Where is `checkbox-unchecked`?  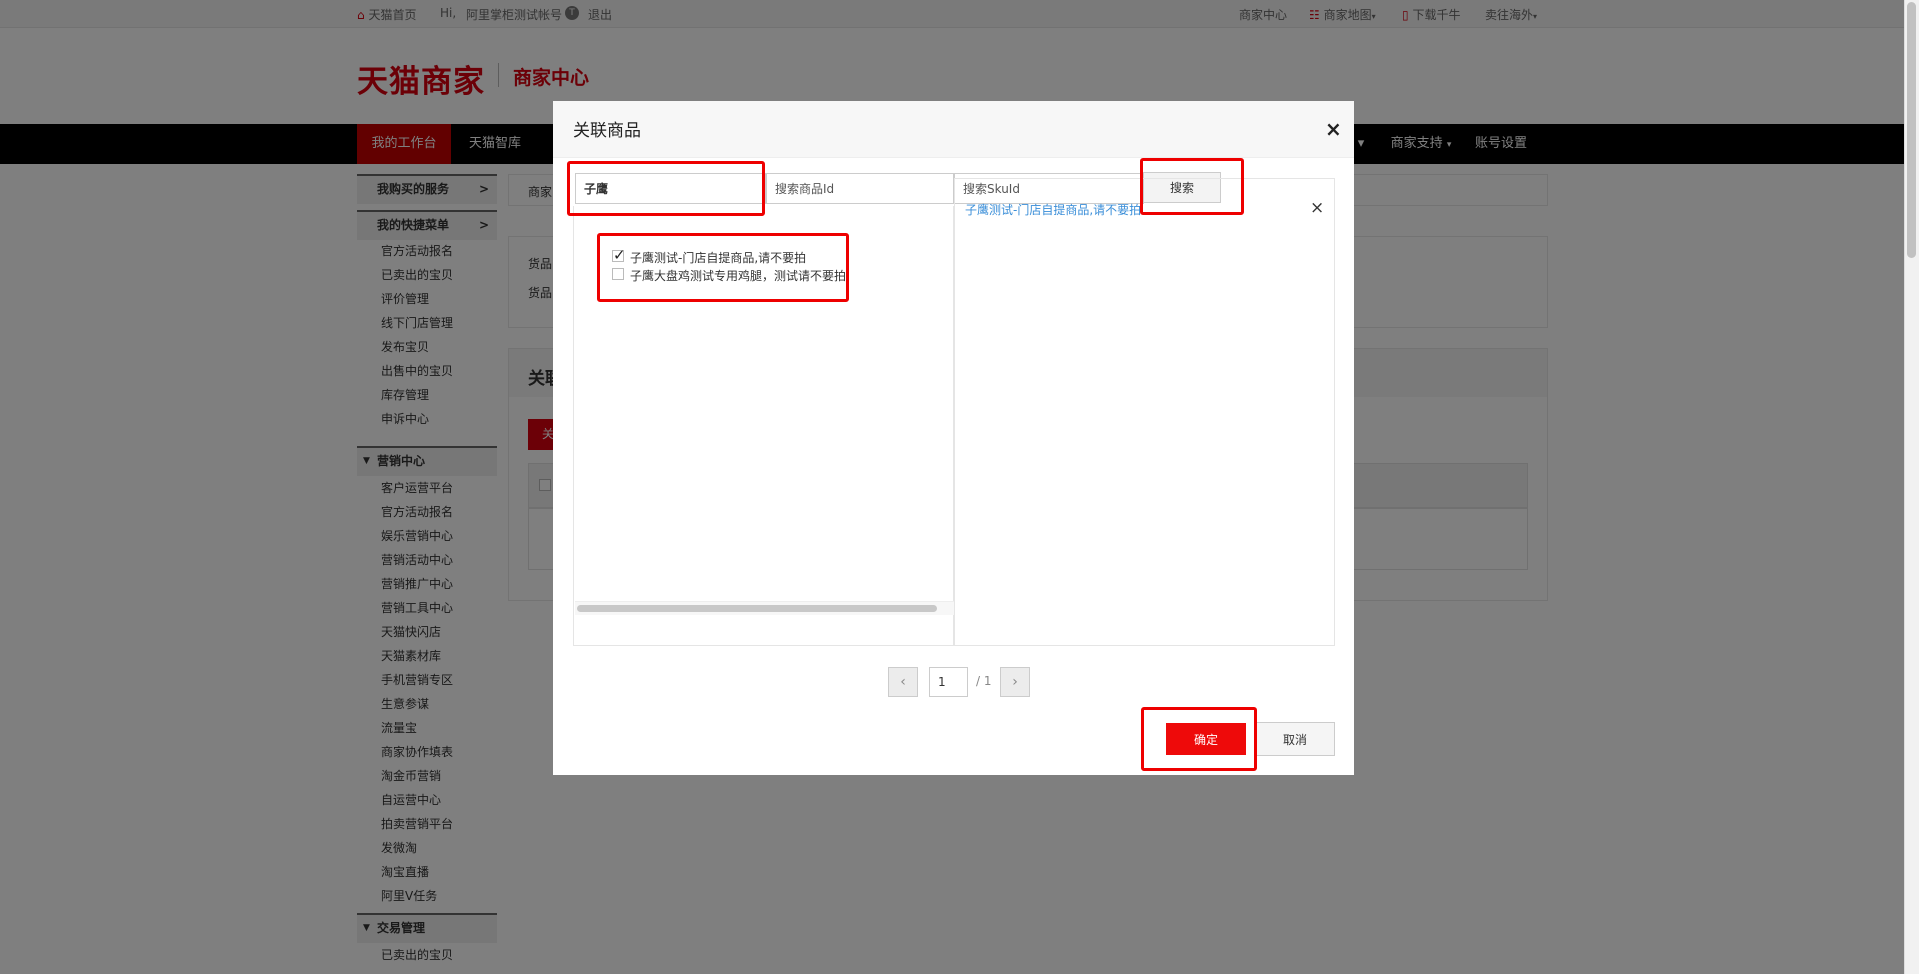
checkbox-unchecked is located at coordinates (618, 274).